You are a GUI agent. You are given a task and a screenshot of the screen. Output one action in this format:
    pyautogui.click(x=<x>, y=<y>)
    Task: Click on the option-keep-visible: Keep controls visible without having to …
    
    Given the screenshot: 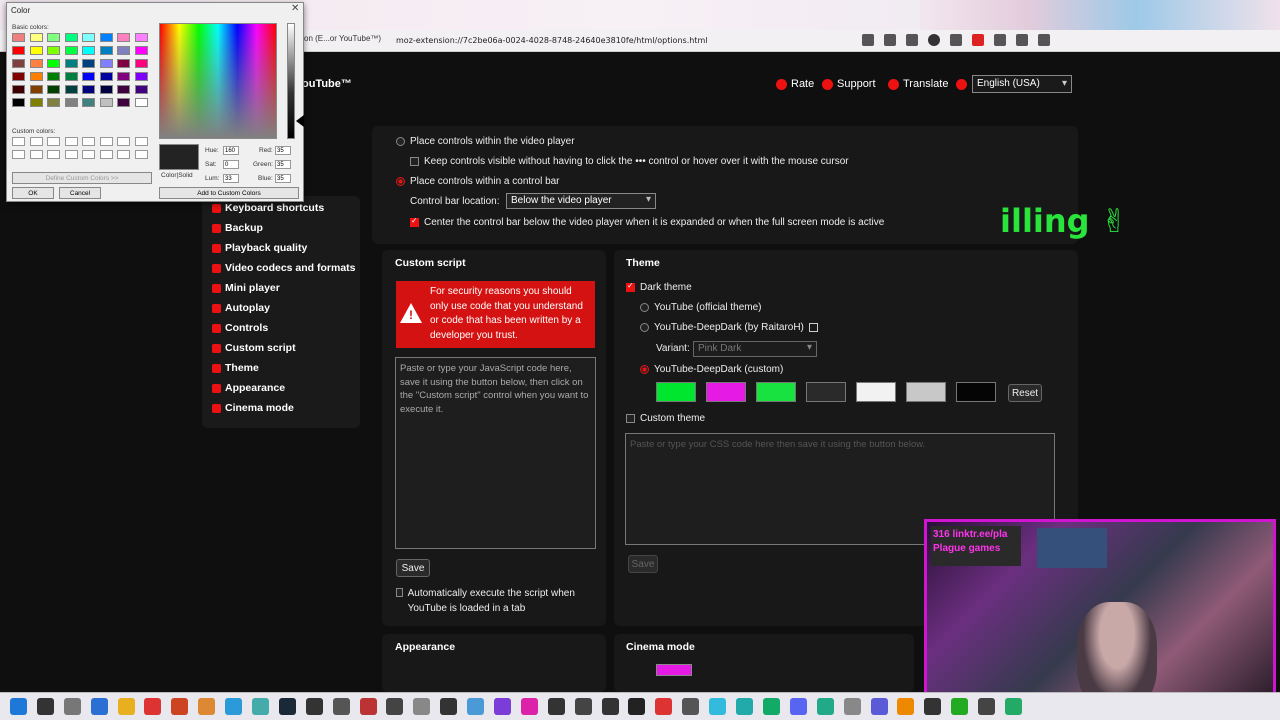 What is the action you would take?
    pyautogui.click(x=629, y=161)
    